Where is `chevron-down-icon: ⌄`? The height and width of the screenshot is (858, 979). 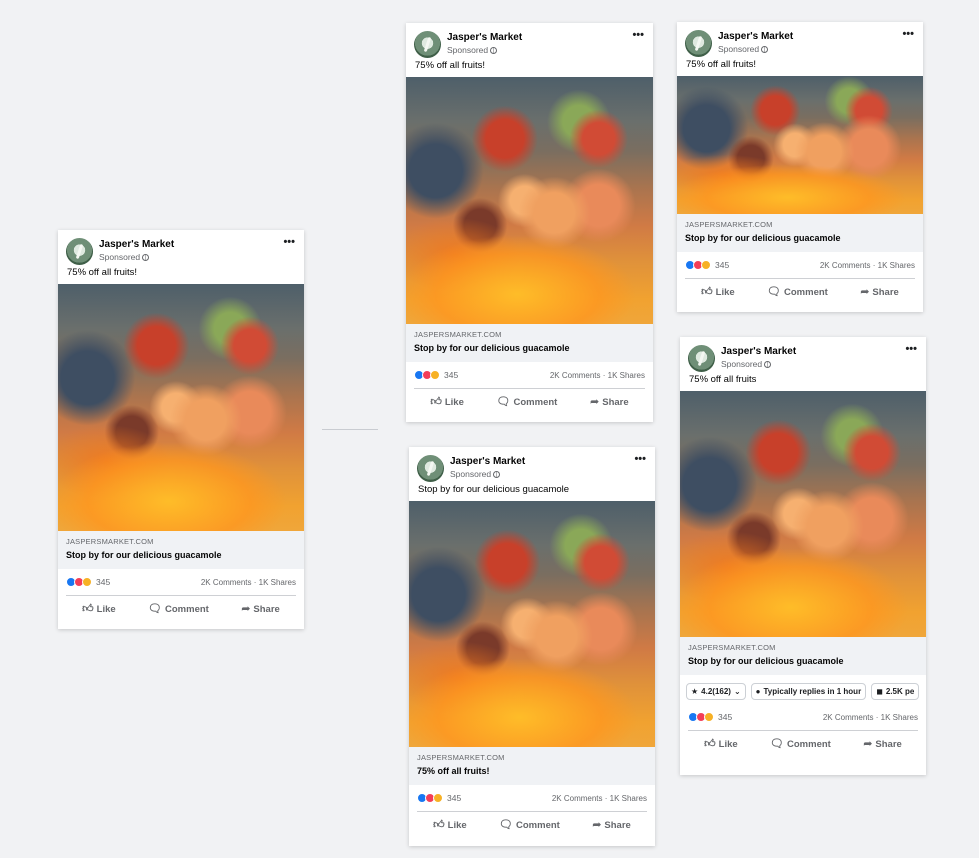
chevron-down-icon: ⌄ is located at coordinates (737, 691).